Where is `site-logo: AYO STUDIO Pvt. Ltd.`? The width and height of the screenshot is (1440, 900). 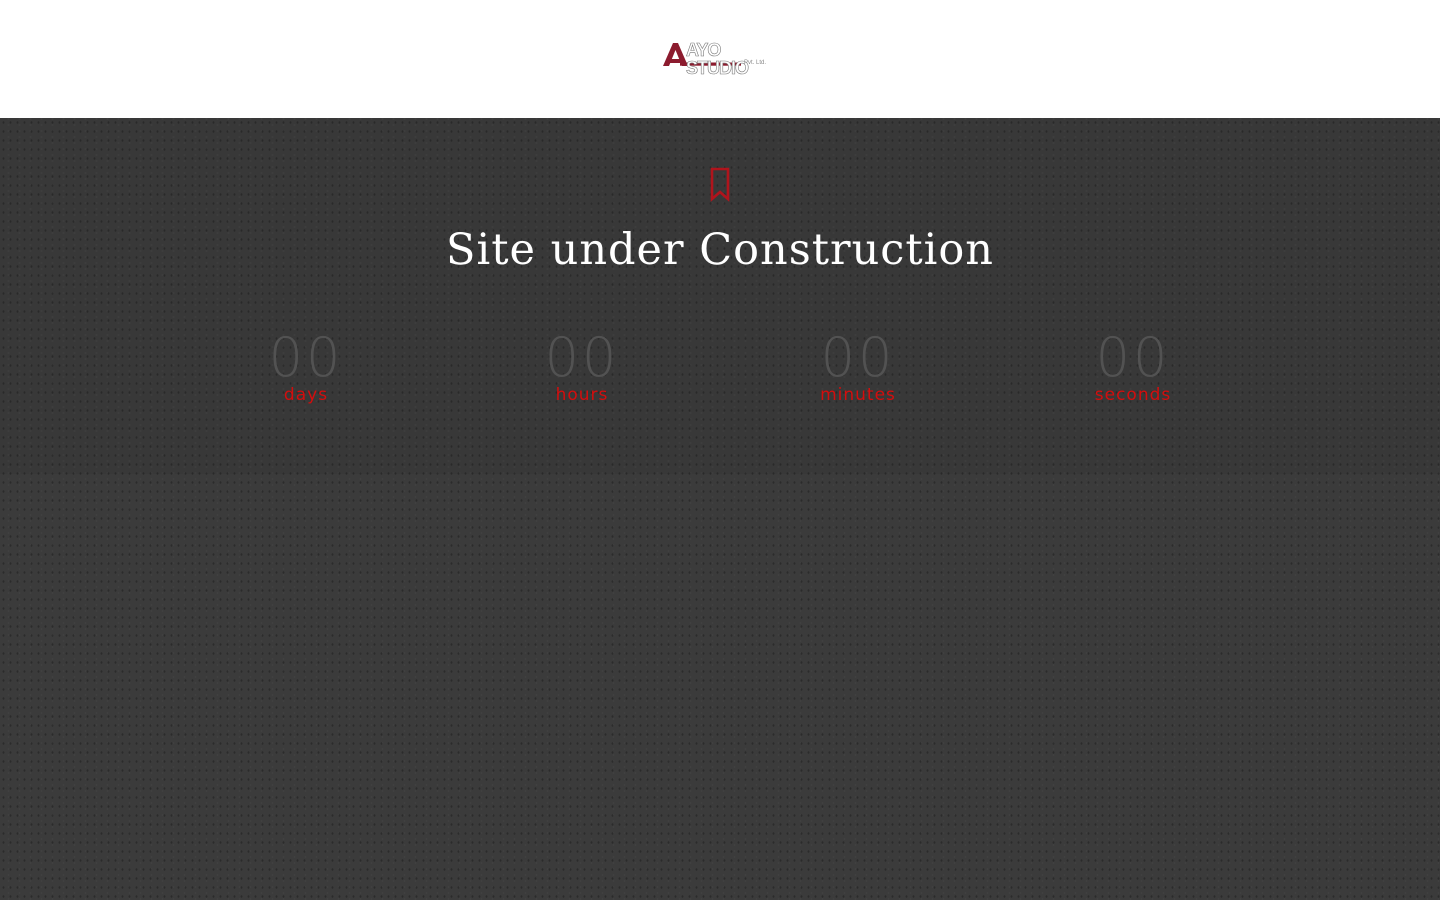
site-logo: AYO STUDIO Pvt. Ltd. is located at coordinates (720, 58).